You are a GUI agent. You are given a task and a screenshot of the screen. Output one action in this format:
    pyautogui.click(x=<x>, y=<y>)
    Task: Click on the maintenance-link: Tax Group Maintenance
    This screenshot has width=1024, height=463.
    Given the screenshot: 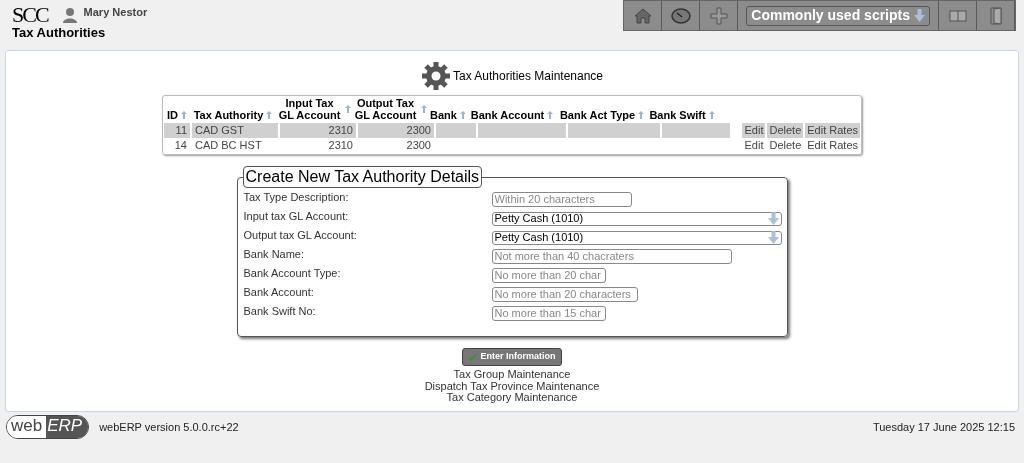 What is the action you would take?
    pyautogui.click(x=512, y=375)
    